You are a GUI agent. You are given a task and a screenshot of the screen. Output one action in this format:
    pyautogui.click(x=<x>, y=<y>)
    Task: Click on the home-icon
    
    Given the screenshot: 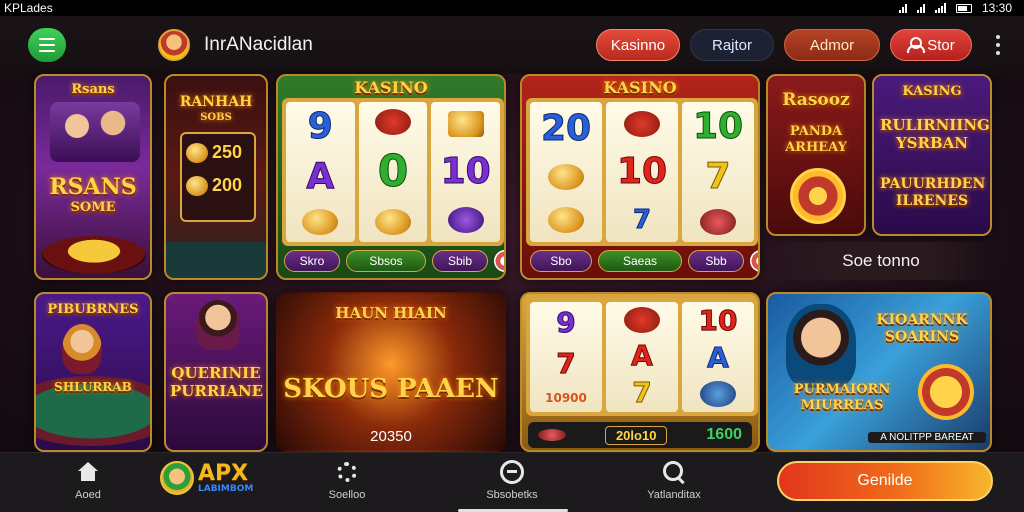 What is the action you would take?
    pyautogui.click(x=88, y=472)
    